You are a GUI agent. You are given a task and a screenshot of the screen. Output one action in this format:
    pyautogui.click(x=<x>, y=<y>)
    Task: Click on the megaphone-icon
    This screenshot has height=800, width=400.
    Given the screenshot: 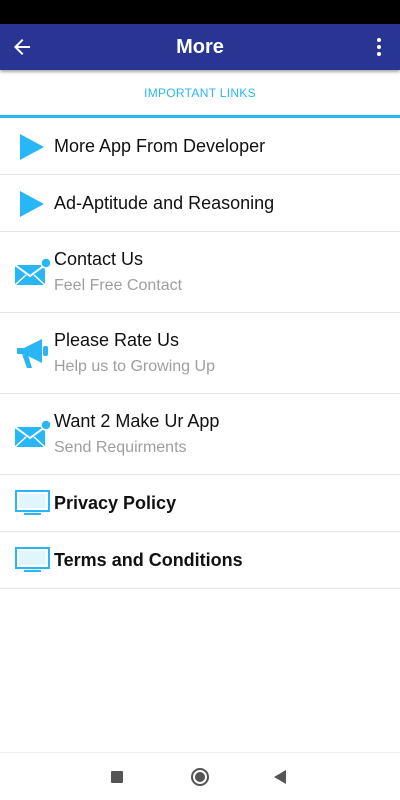 What is the action you would take?
    pyautogui.click(x=32, y=356)
    